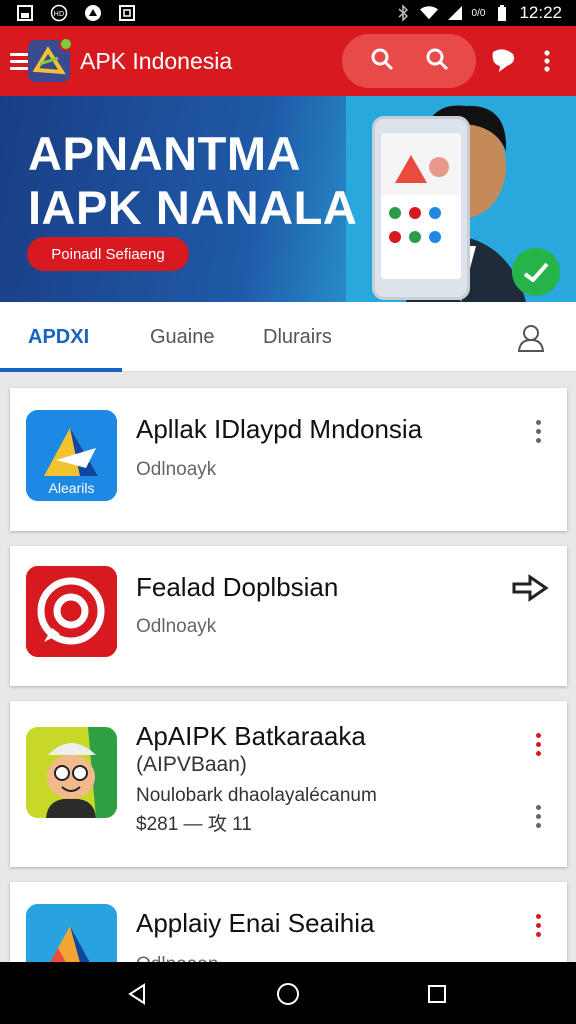 This screenshot has width=576, height=1024. I want to click on app-title: Apllak IDlaypd Mndonsia, so click(279, 429).